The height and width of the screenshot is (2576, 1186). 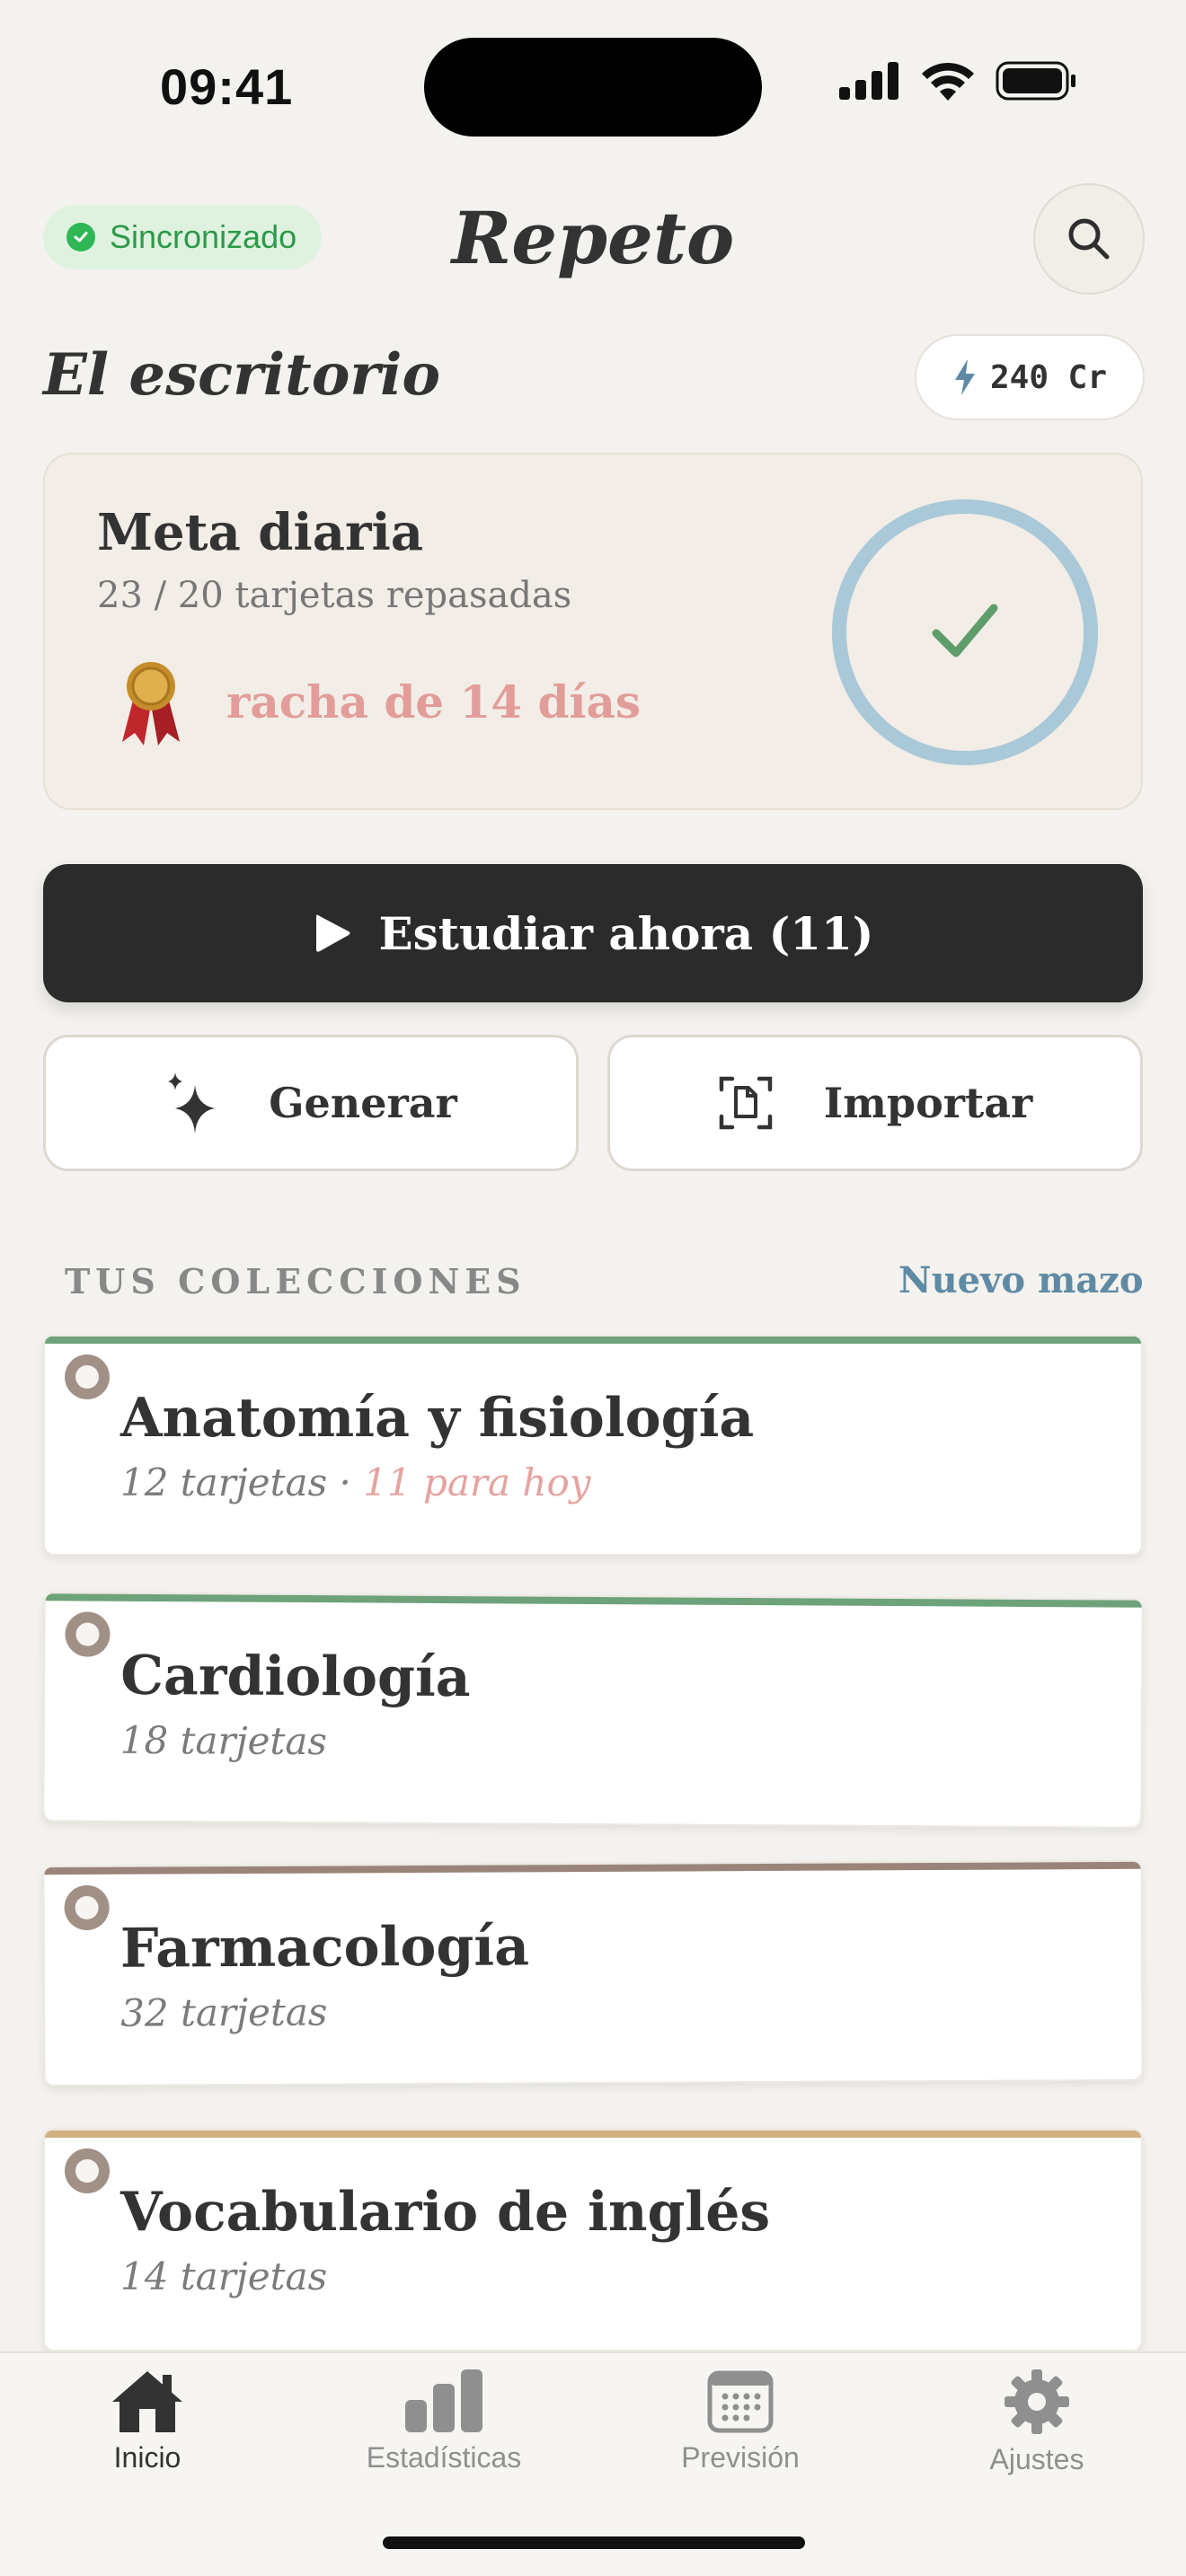 I want to click on search-button, so click(x=1089, y=239).